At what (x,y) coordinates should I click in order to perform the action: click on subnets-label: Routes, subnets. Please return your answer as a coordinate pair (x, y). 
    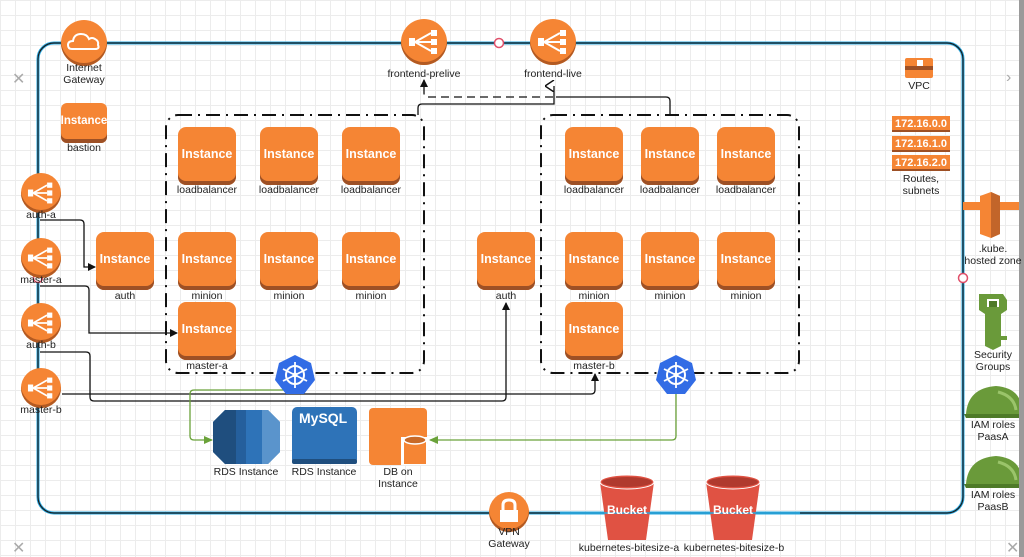
    Looking at the image, I should click on (921, 185).